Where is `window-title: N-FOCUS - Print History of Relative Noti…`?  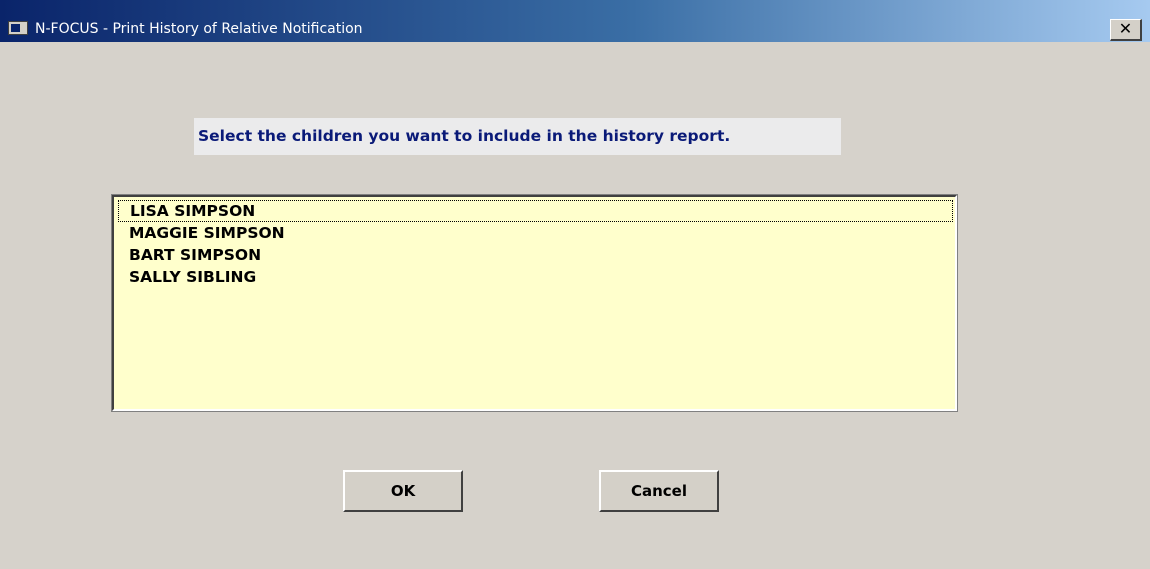 window-title: N-FOCUS - Print History of Relative Noti… is located at coordinates (199, 29).